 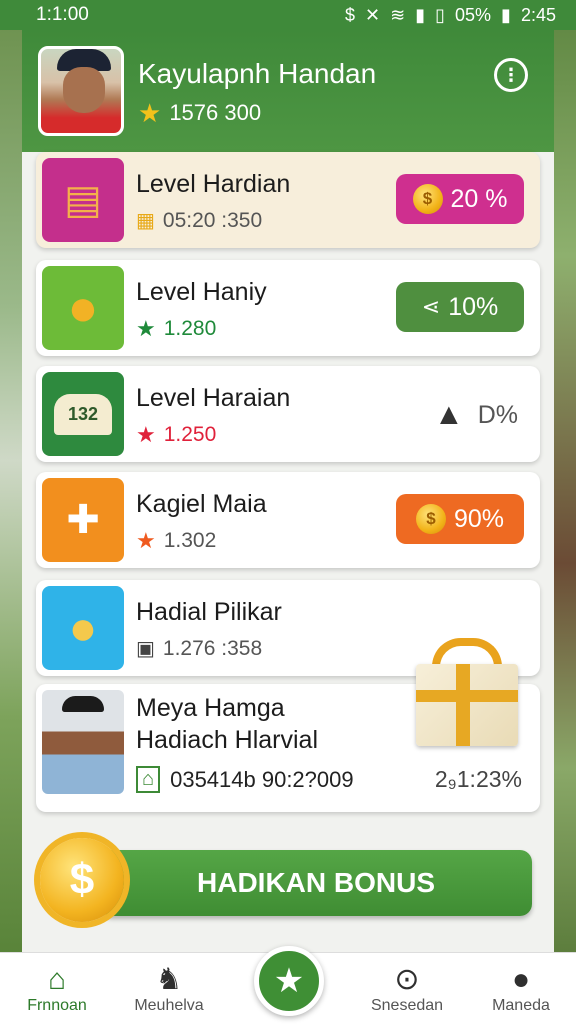 I want to click on bandage-icon: ✚, so click(x=83, y=520).